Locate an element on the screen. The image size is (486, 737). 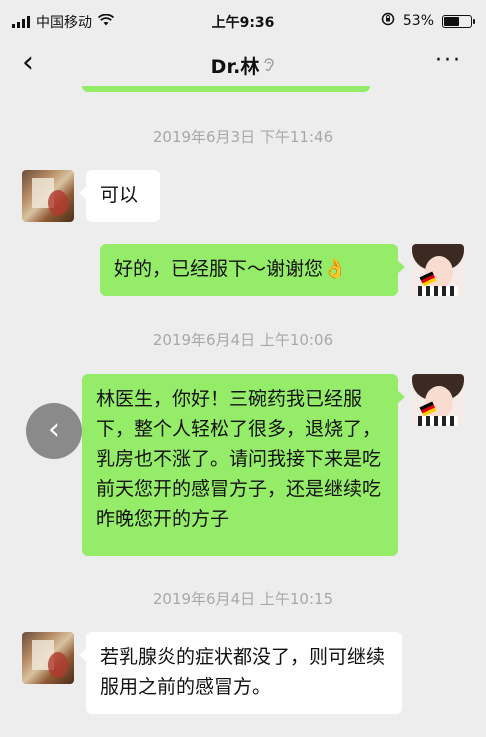
battery-icon is located at coordinates (458, 21).